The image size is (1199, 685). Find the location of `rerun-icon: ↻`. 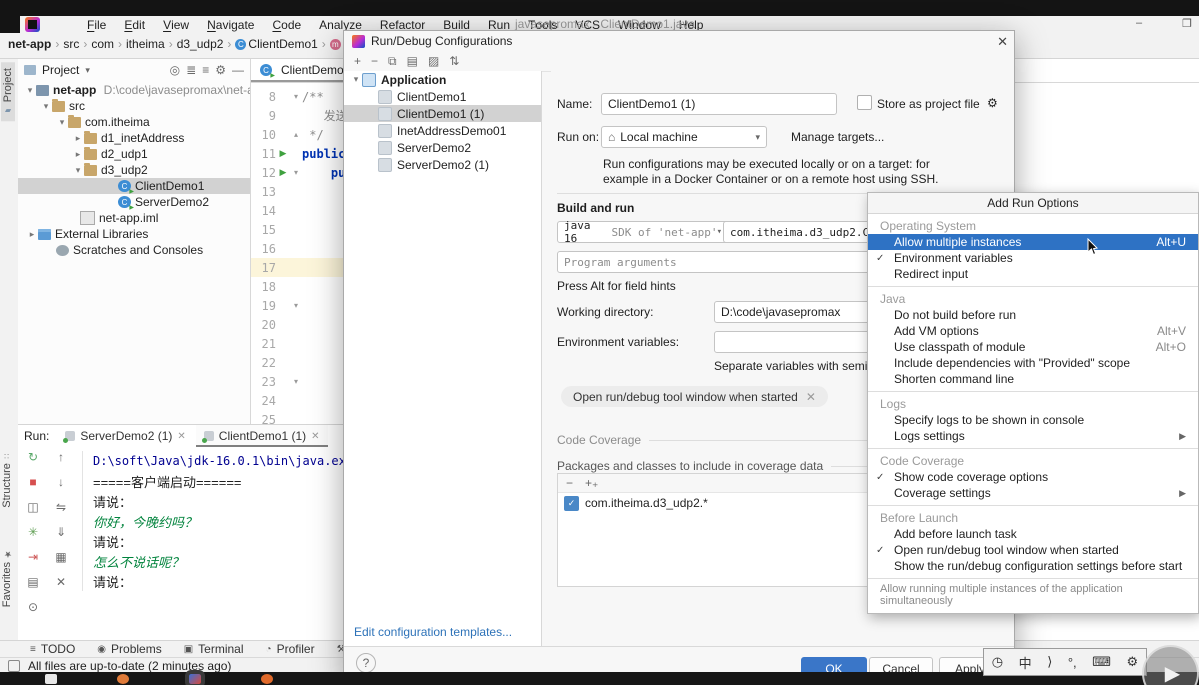

rerun-icon: ↻ is located at coordinates (33, 457).